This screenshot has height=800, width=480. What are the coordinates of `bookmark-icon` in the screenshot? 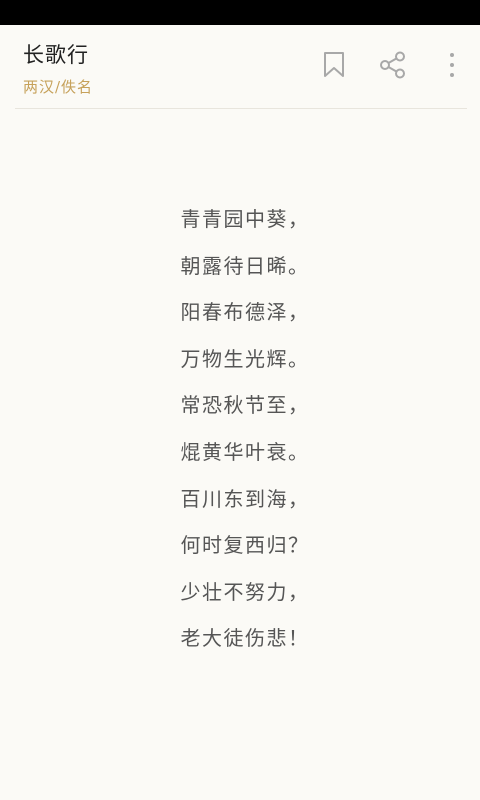 It's located at (334, 64).